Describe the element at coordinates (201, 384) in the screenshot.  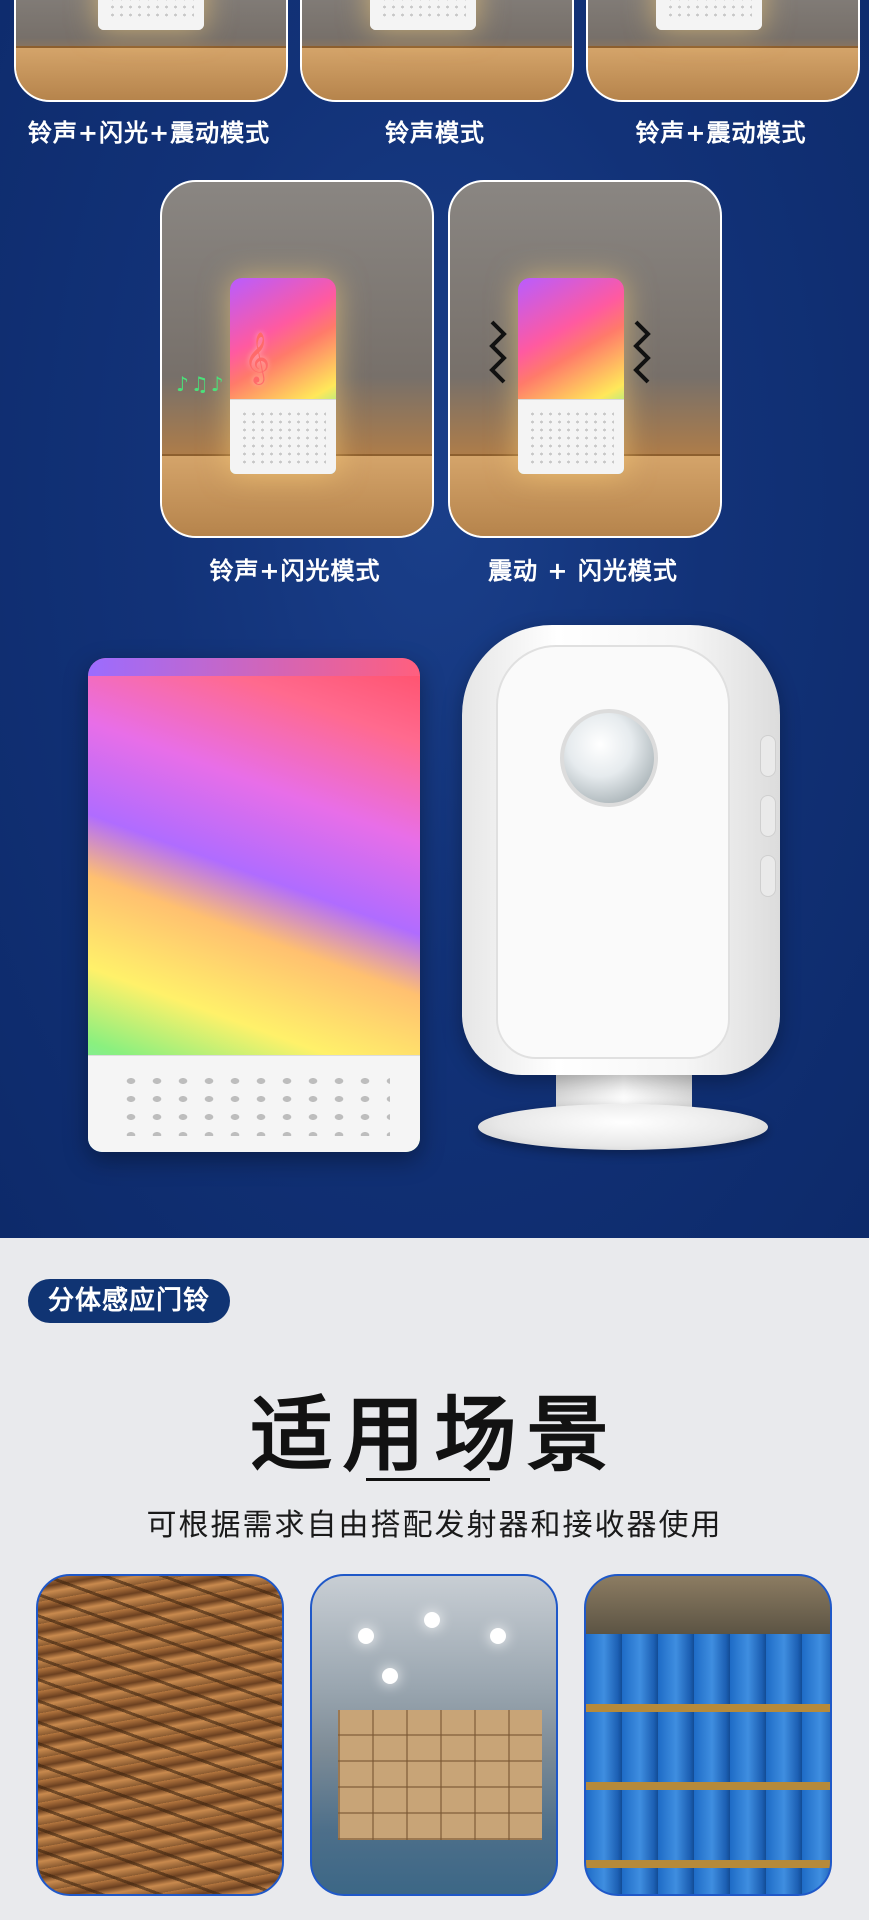
I see `music-notes-icon: ♪♫♪` at that location.